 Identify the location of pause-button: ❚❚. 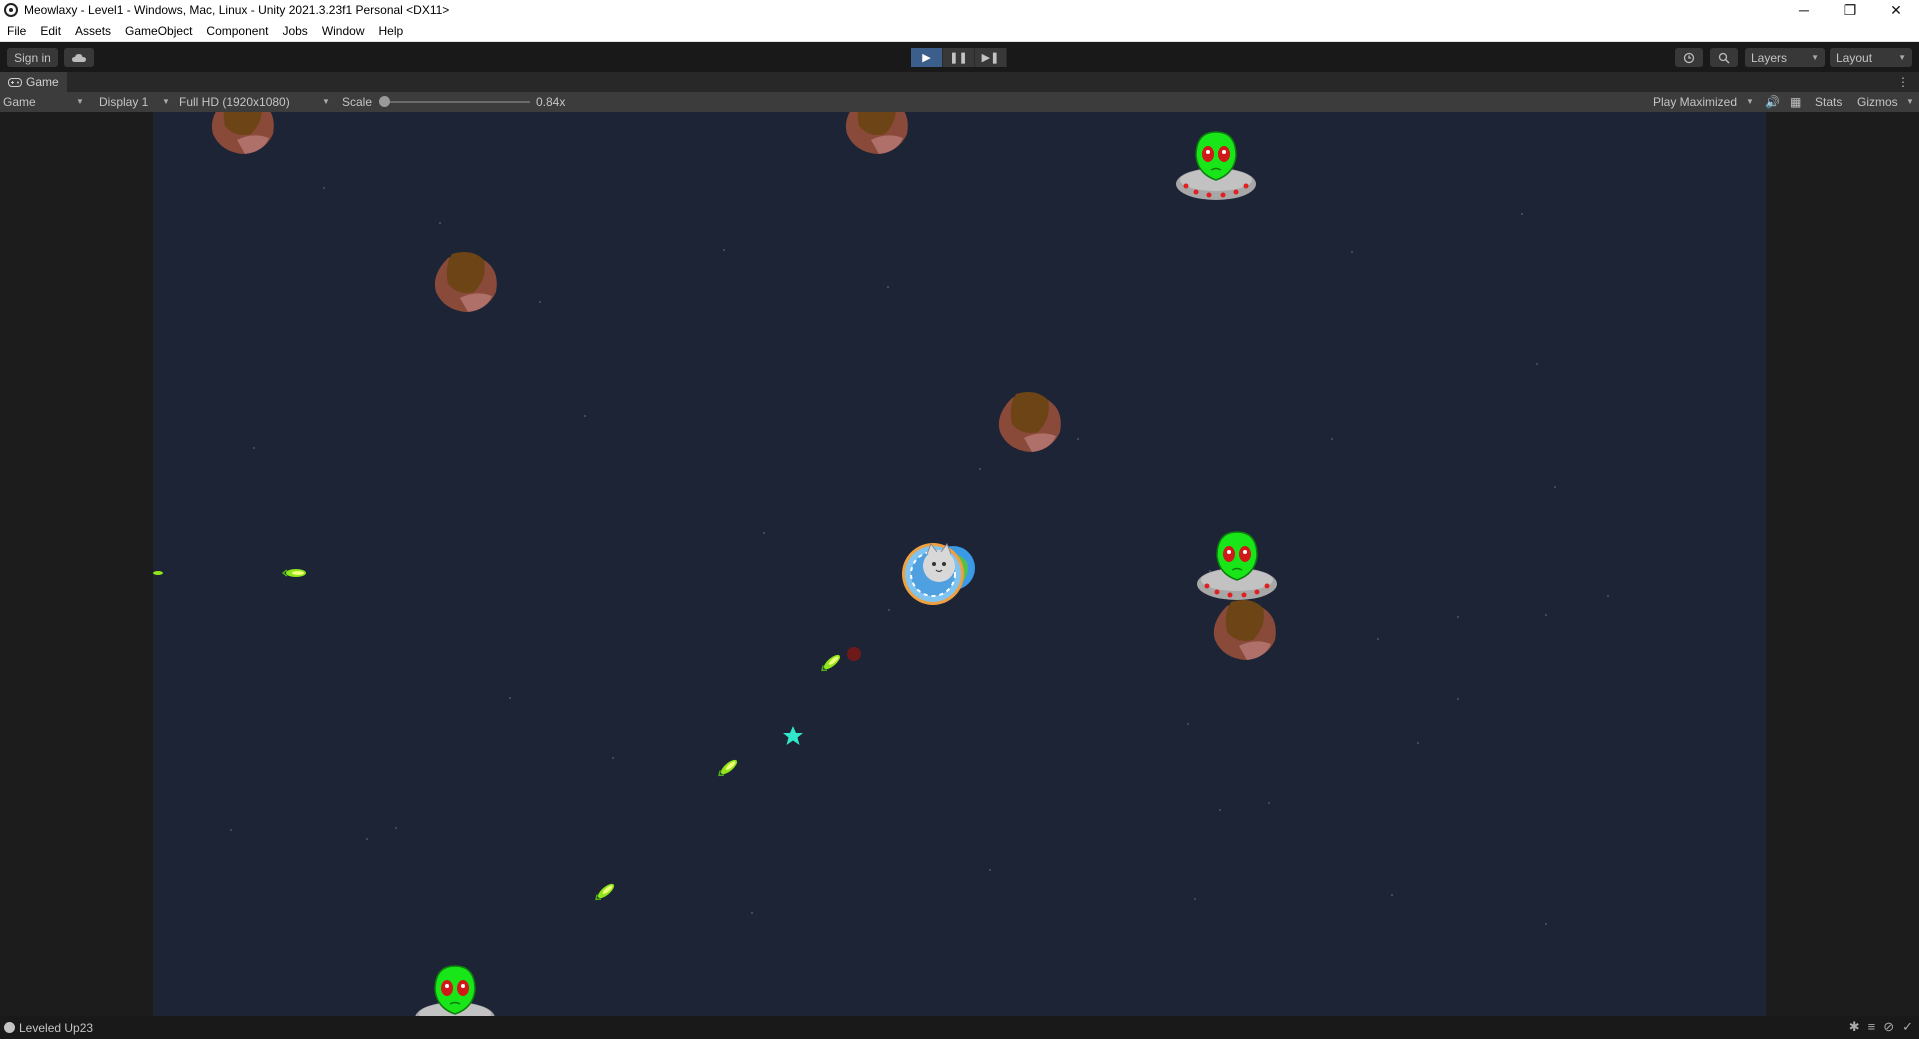
(959, 57).